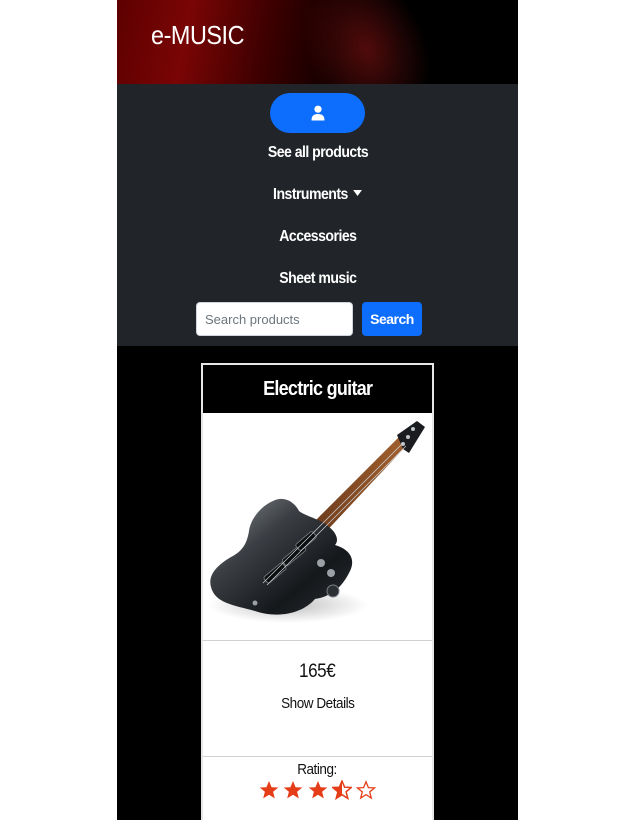 The height and width of the screenshot is (820, 626). What do you see at coordinates (392, 319) in the screenshot?
I see `search-button: Search` at bounding box center [392, 319].